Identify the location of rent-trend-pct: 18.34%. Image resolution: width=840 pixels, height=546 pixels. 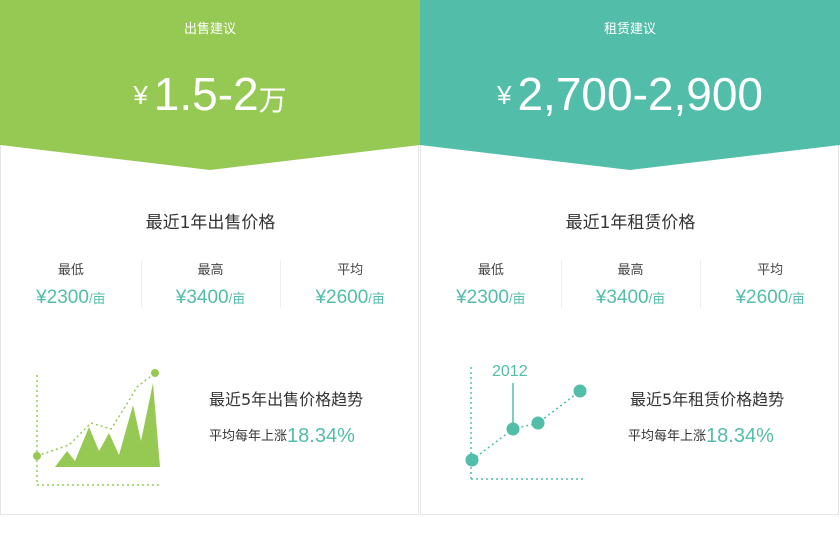
(740, 436).